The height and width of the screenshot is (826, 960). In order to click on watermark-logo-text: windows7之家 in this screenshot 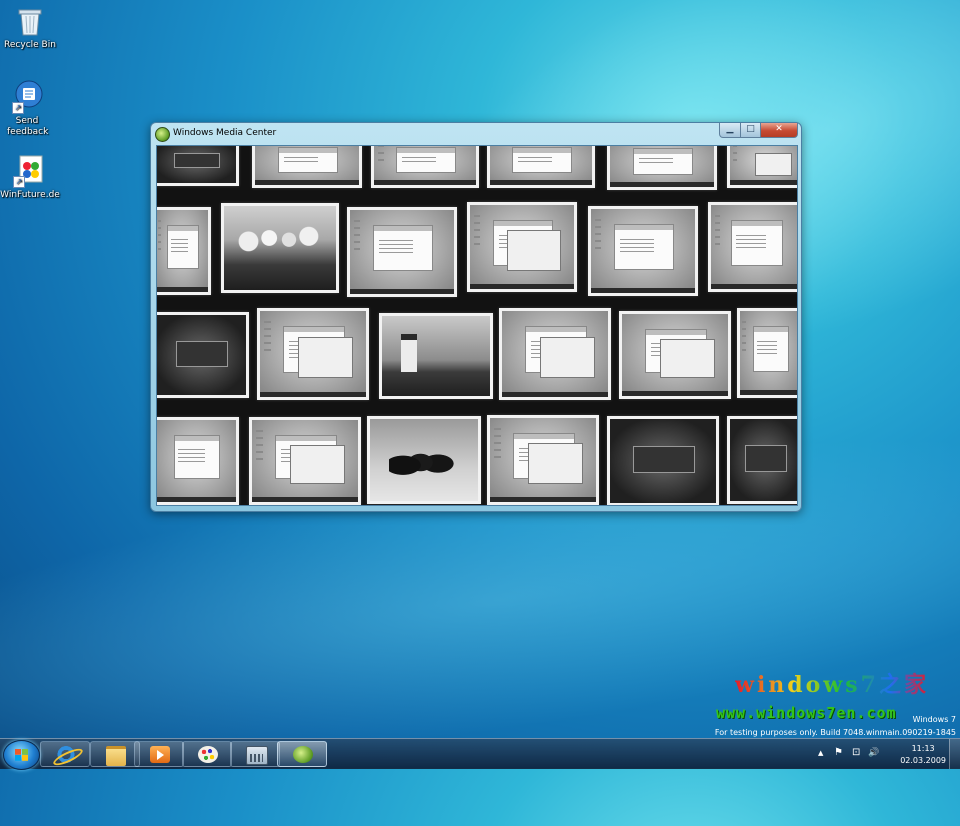, I will do `click(832, 683)`.